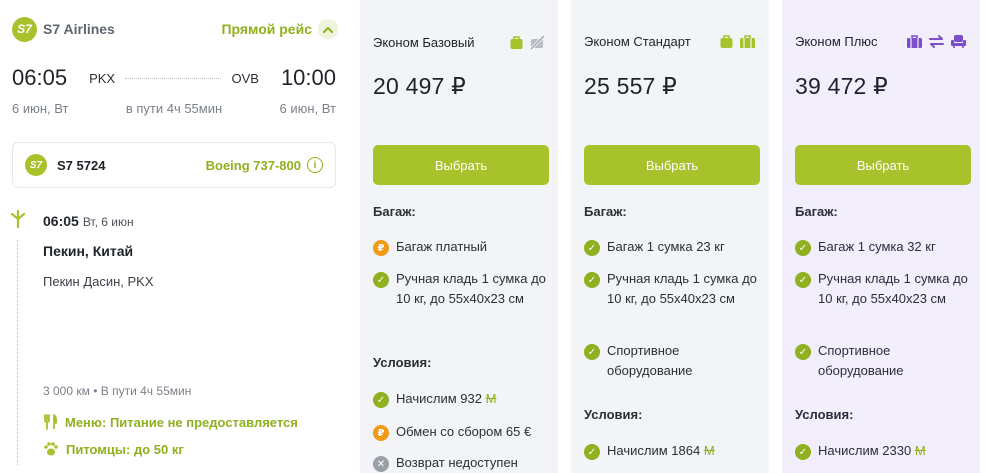 Image resolution: width=991 pixels, height=473 pixels. I want to click on segment-timeline, so click(17, 352).